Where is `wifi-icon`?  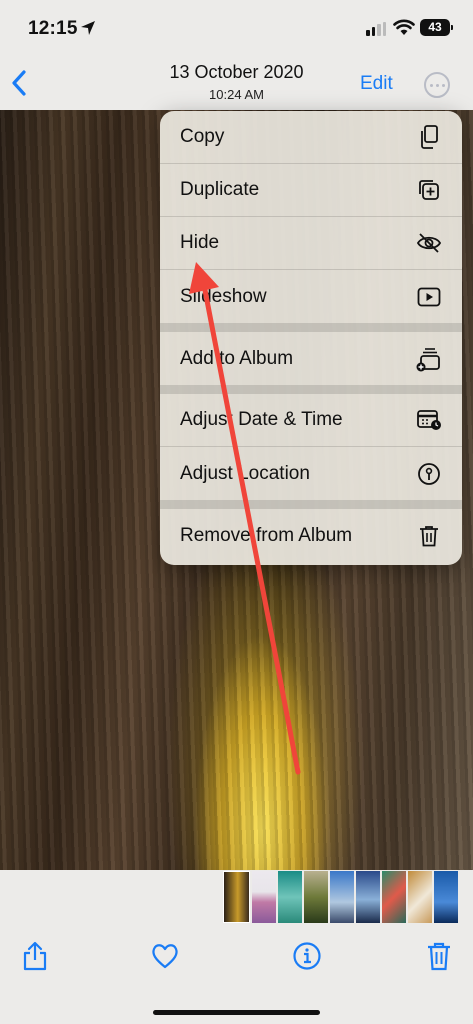
wifi-icon is located at coordinates (404, 27).